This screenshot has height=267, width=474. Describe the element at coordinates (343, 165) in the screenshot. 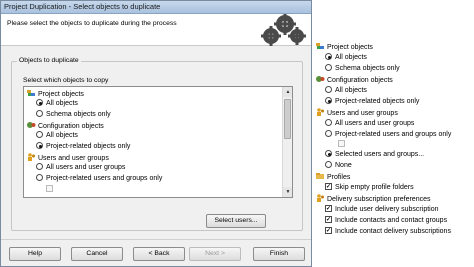

I see `rp-label: None` at that location.